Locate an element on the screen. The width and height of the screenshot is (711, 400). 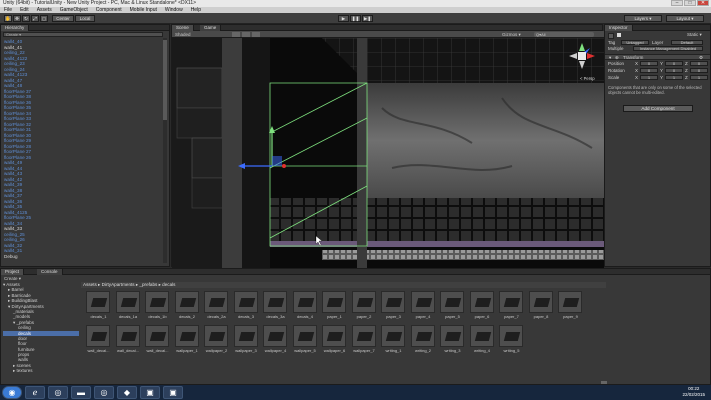
layers-dropdown: Layers ▾ is located at coordinates (643, 18).